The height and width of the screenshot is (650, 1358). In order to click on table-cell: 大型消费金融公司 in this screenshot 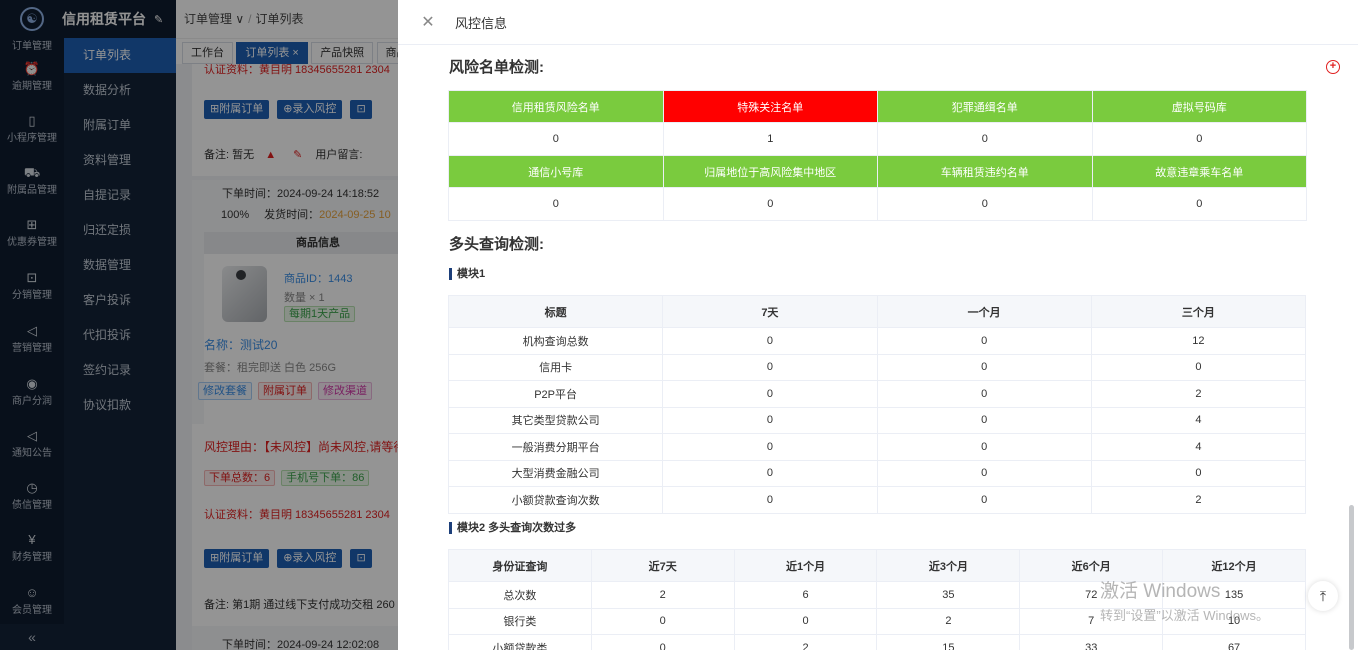, I will do `click(556, 473)`.